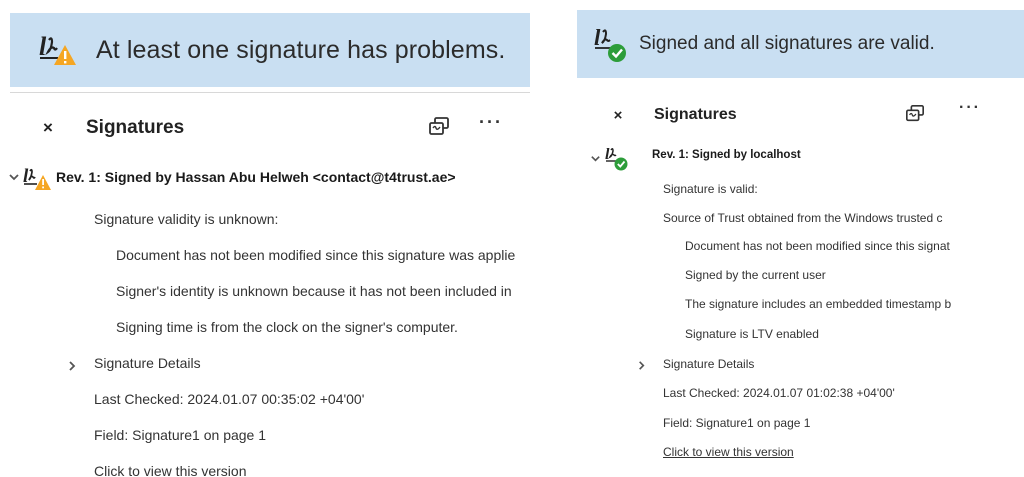  Describe the element at coordinates (270, 92) in the screenshot. I see `divider` at that location.